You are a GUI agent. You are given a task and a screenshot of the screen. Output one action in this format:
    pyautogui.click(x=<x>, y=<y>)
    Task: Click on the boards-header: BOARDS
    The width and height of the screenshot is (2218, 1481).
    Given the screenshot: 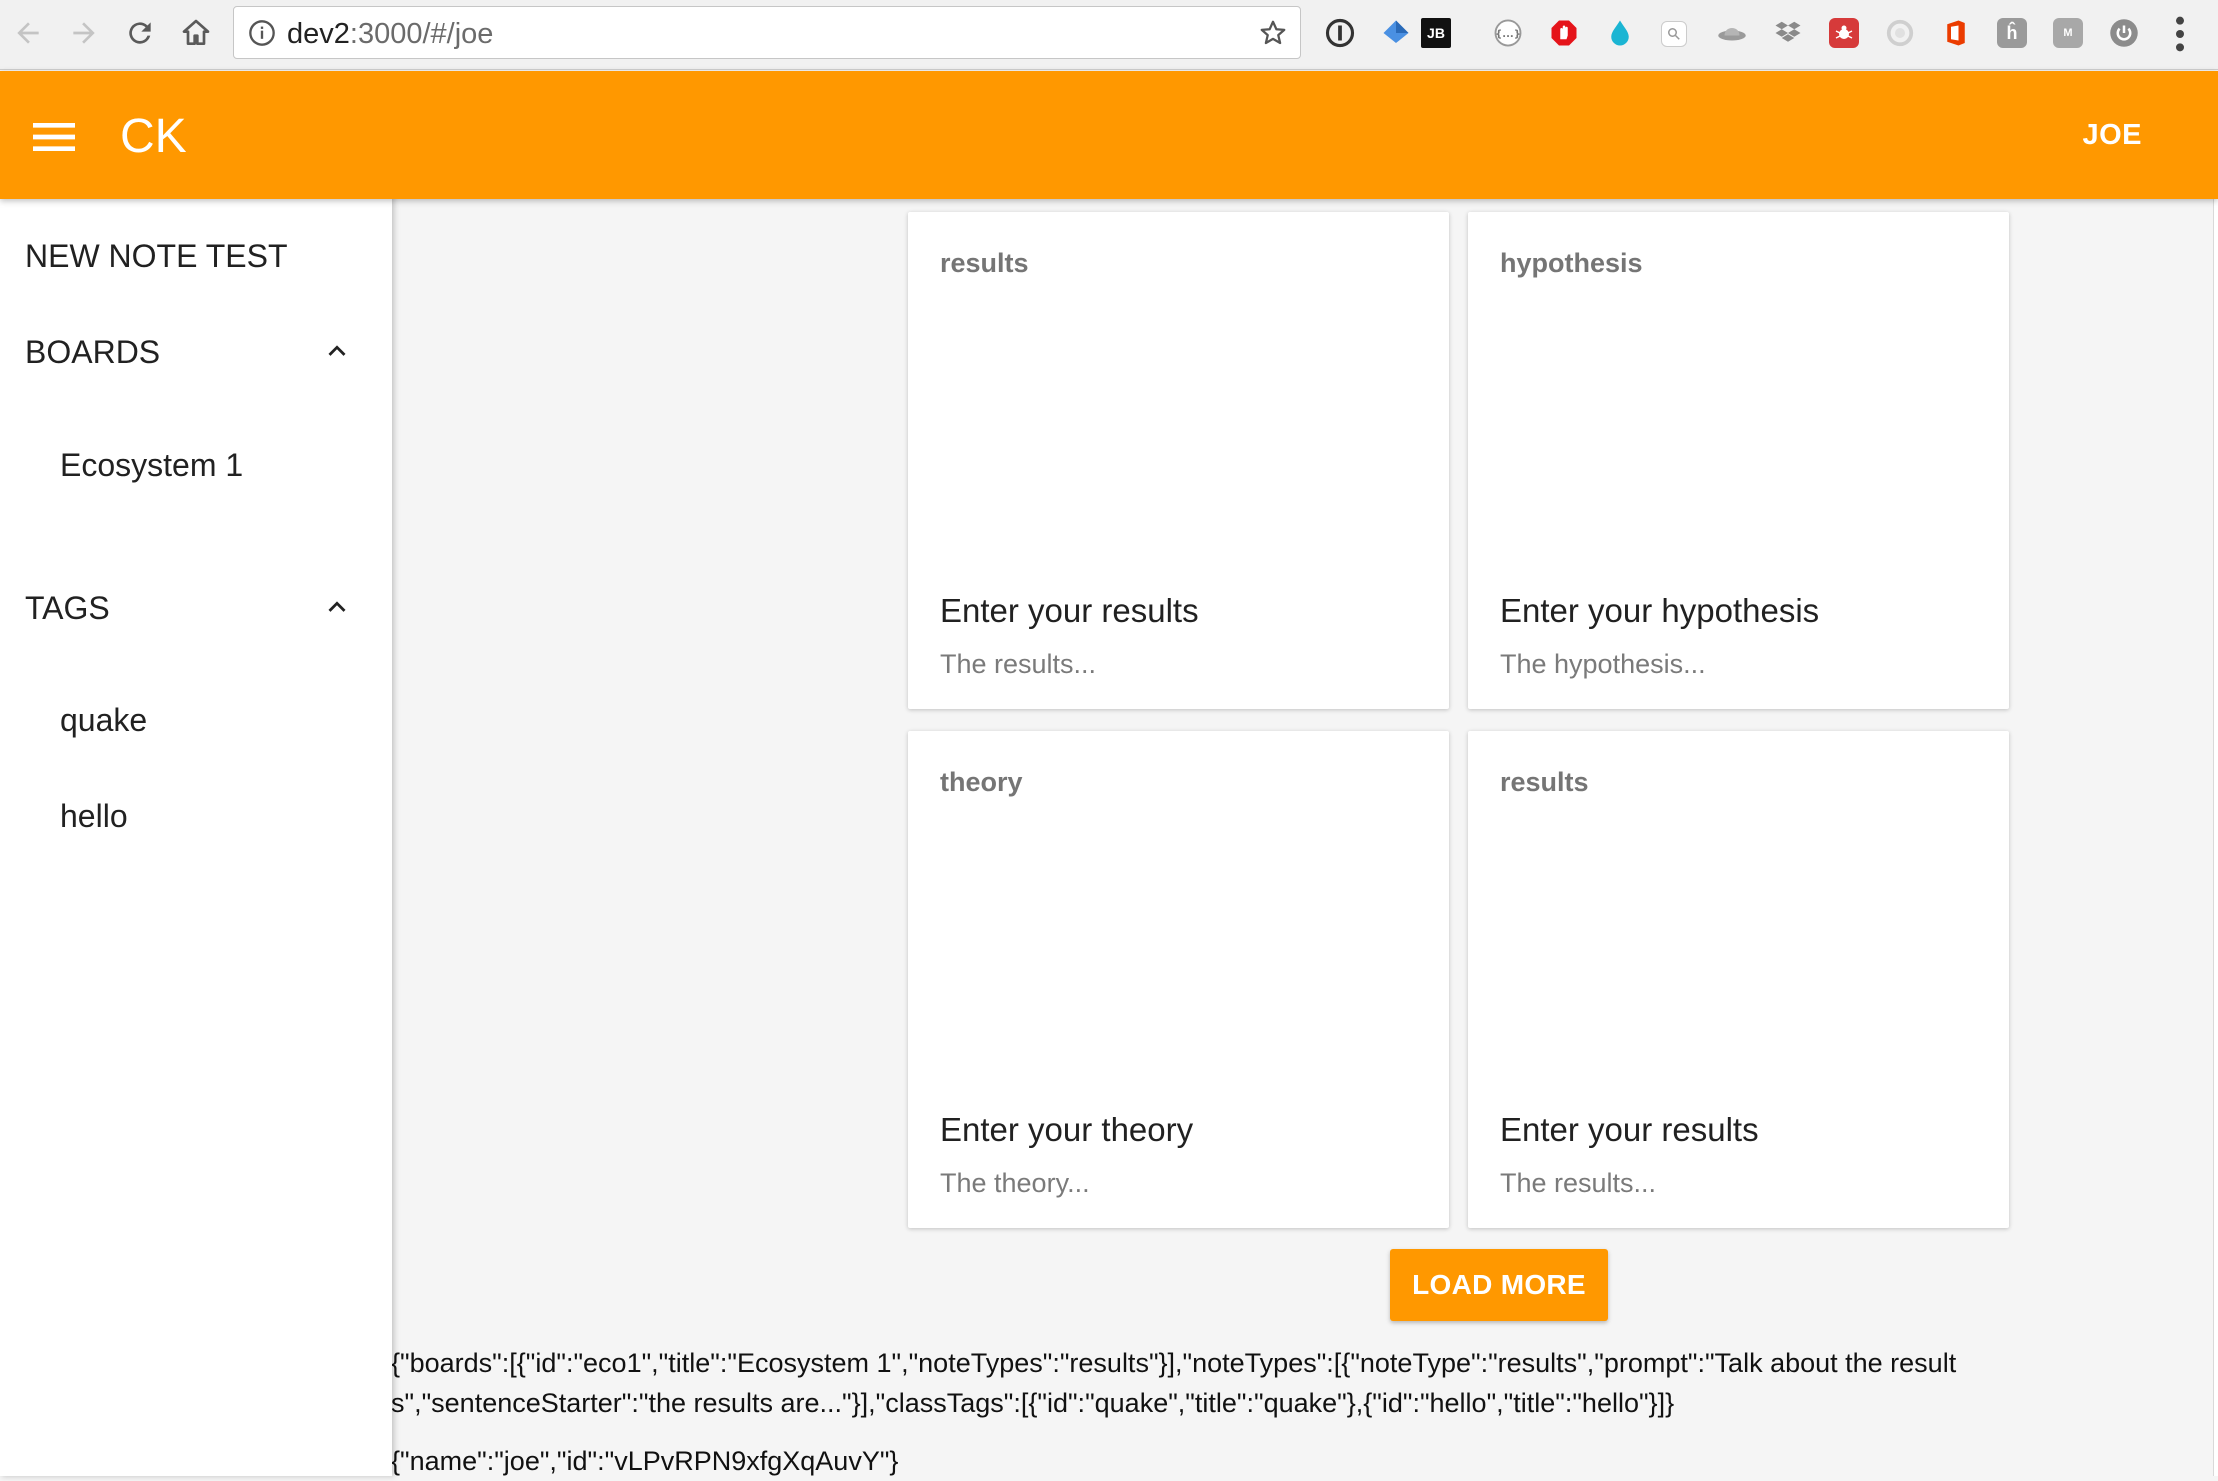 What is the action you would take?
    pyautogui.click(x=92, y=352)
    